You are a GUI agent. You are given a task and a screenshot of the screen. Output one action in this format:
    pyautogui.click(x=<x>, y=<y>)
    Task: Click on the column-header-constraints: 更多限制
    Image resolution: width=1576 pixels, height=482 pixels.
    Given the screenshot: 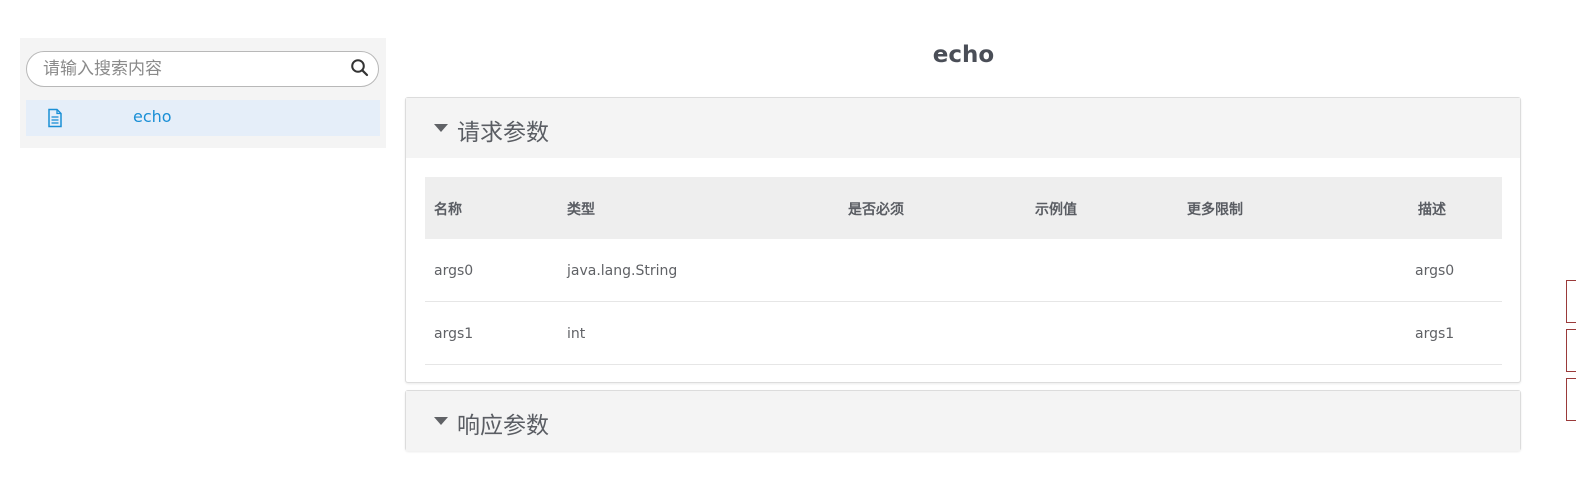 What is the action you would take?
    pyautogui.click(x=1215, y=210)
    